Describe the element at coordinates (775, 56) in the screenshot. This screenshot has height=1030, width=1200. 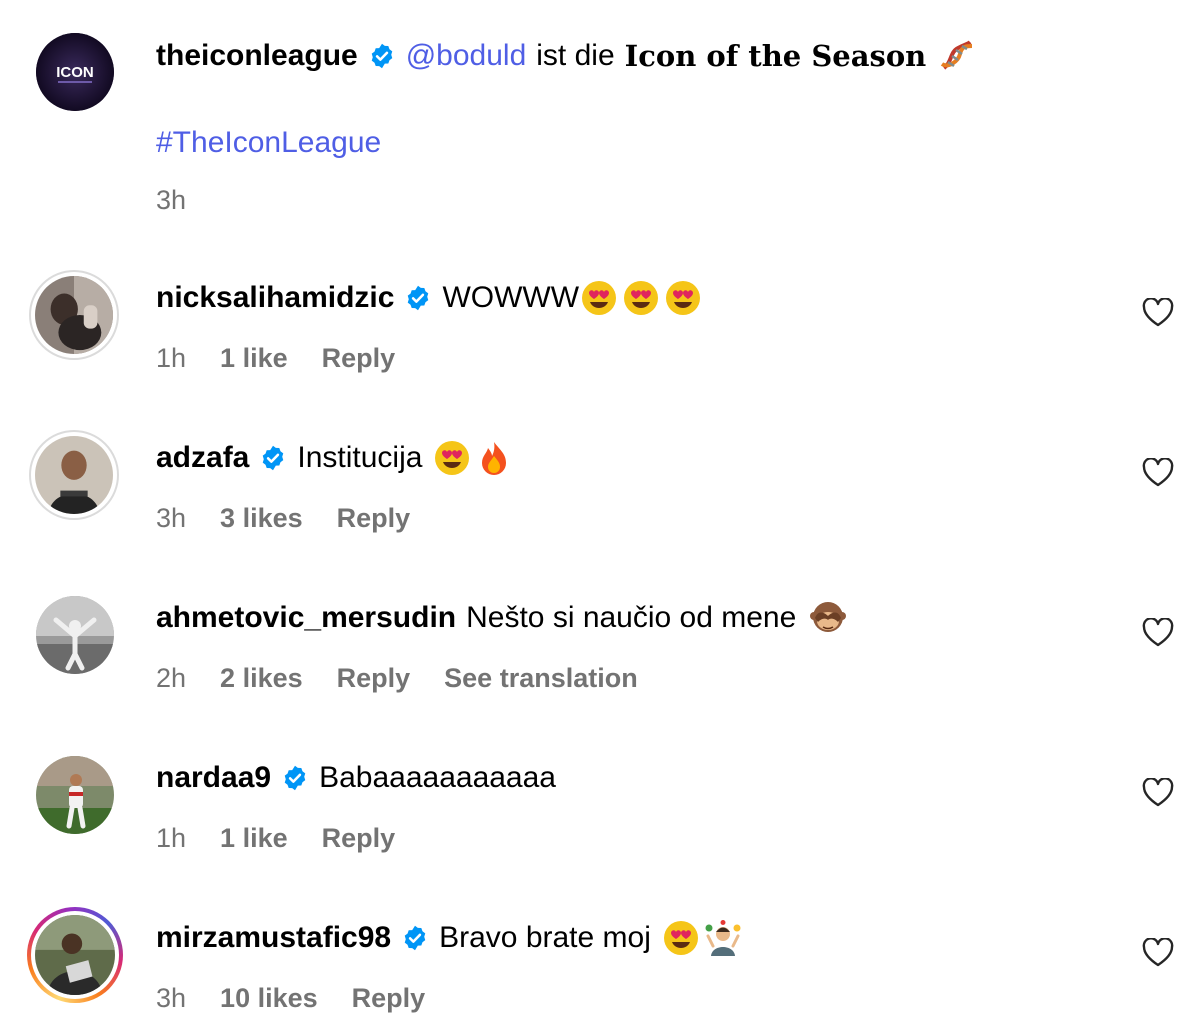
I see `caption-bold-text: Icon of the Season` at that location.